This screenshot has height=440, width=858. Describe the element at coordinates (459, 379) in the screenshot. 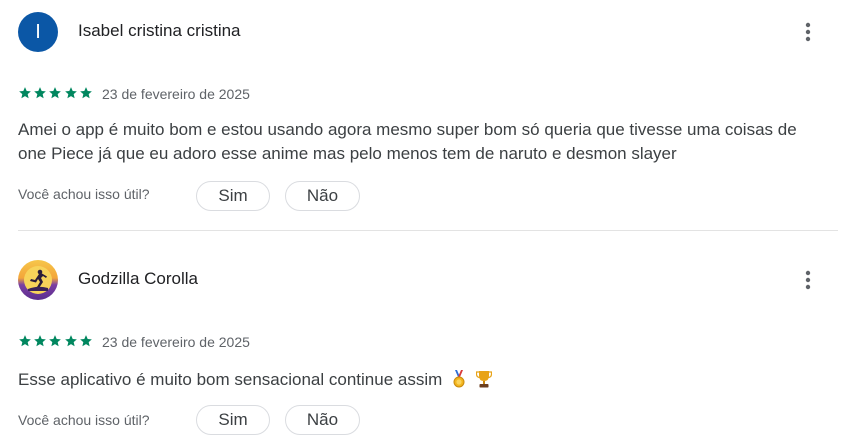

I see `medal-icon` at that location.